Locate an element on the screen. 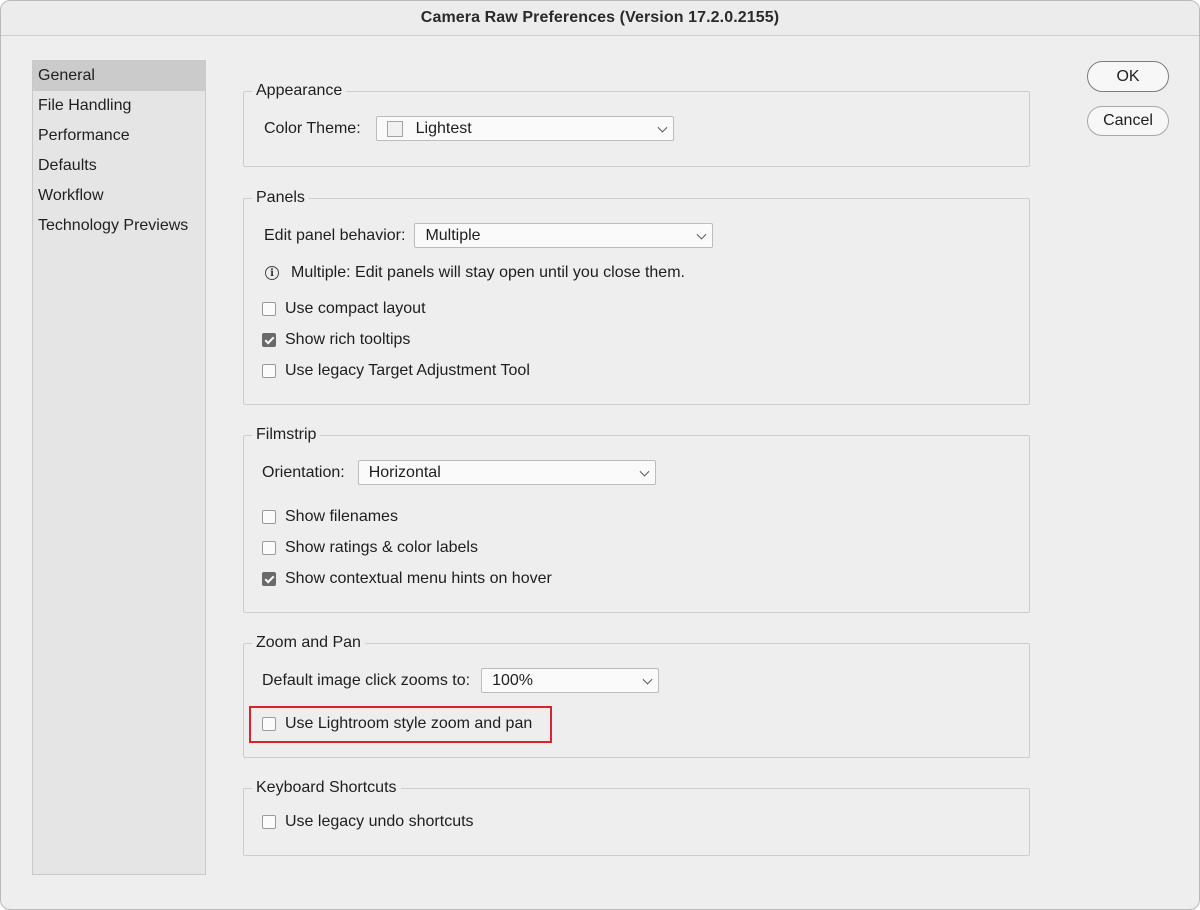 Image resolution: width=1200 pixels, height=910 pixels. rich-tooltips-label: Show rich tooltips is located at coordinates (348, 339).